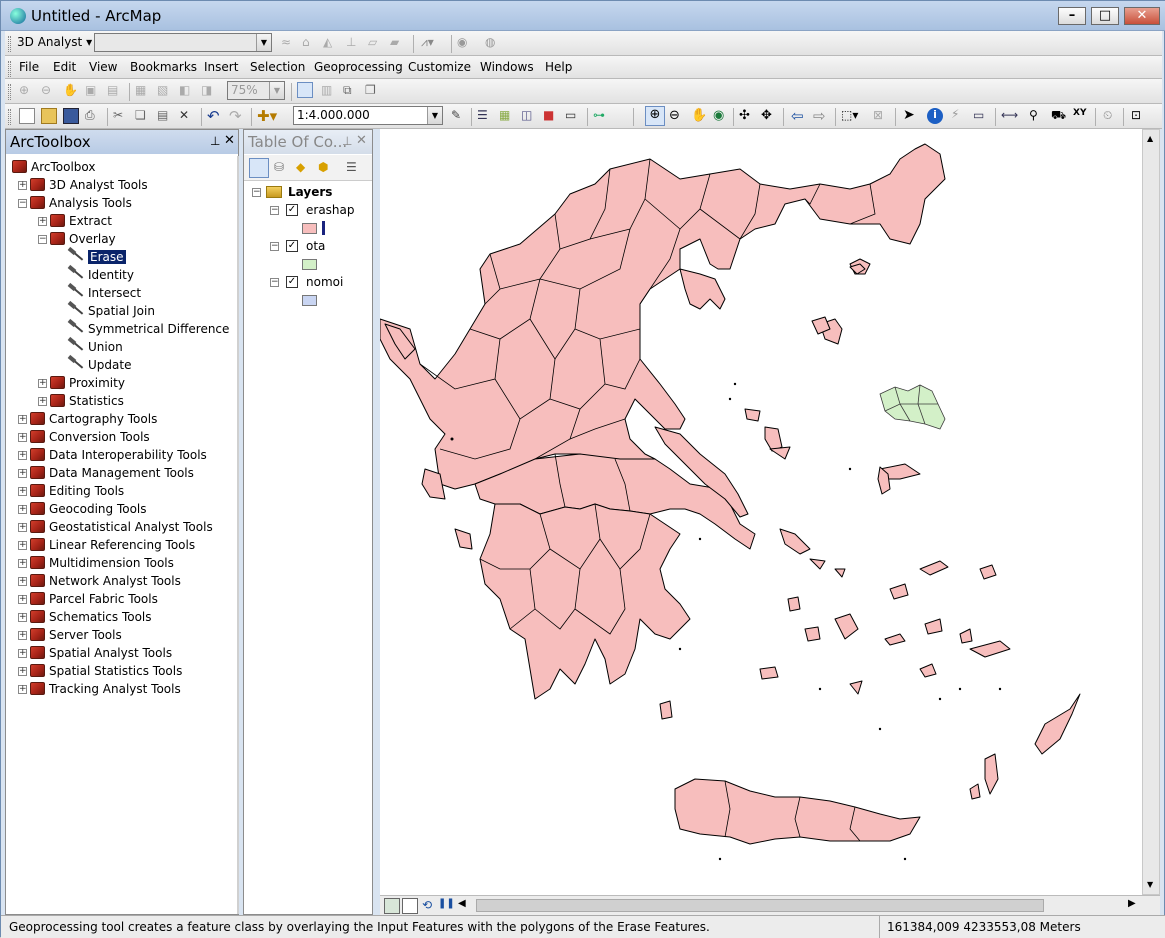 The width and height of the screenshot is (1165, 938). Describe the element at coordinates (27, 116) in the screenshot. I see `new-document-icon` at that location.